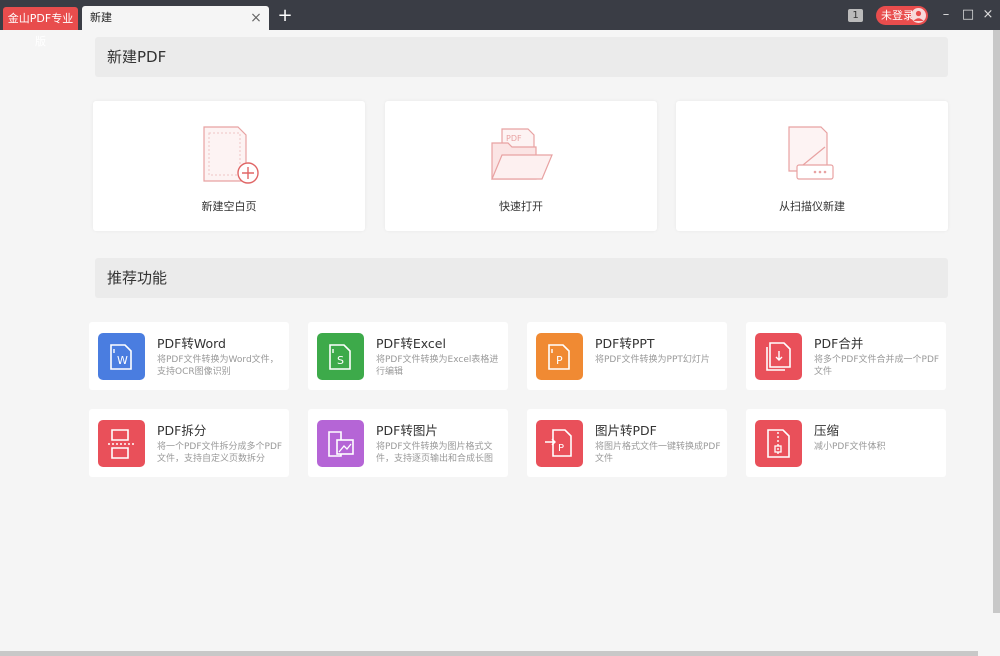 The image size is (1000, 656). What do you see at coordinates (340, 443) in the screenshot?
I see `image-icon` at bounding box center [340, 443].